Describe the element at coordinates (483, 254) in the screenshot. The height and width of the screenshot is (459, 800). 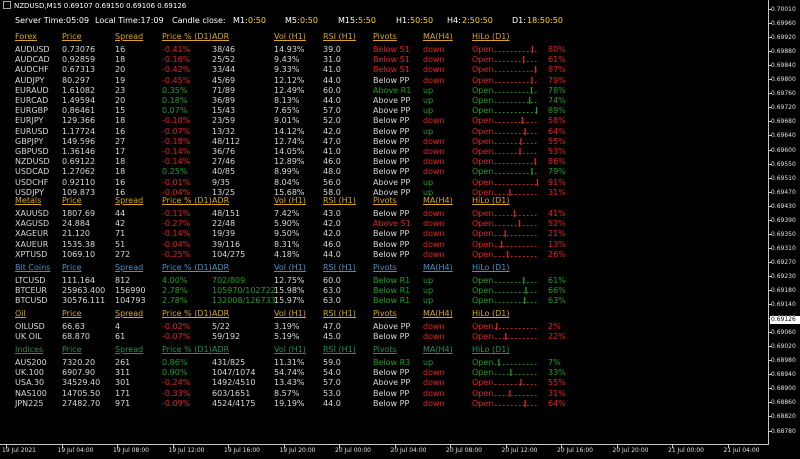
I see `hilo-label-cell: Open` at that location.